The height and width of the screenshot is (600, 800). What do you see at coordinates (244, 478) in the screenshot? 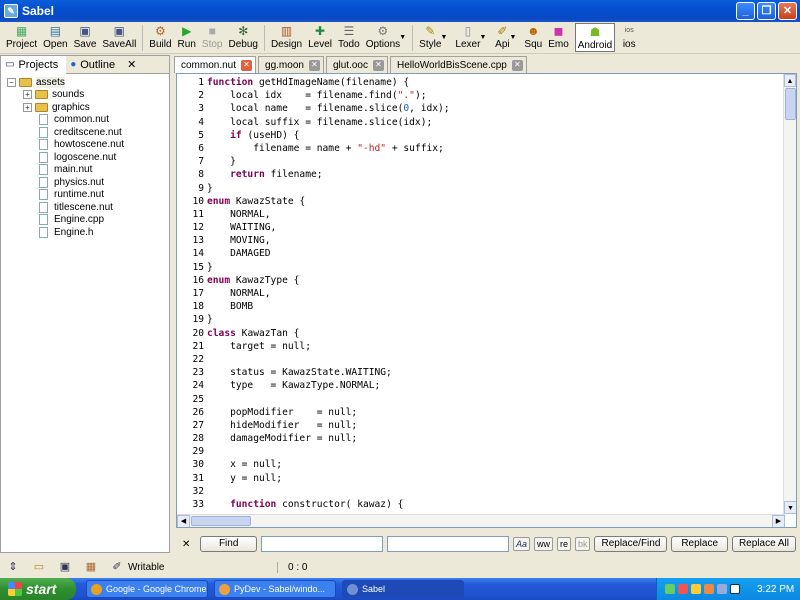
I see `code-line-text: y = null;` at bounding box center [244, 478].